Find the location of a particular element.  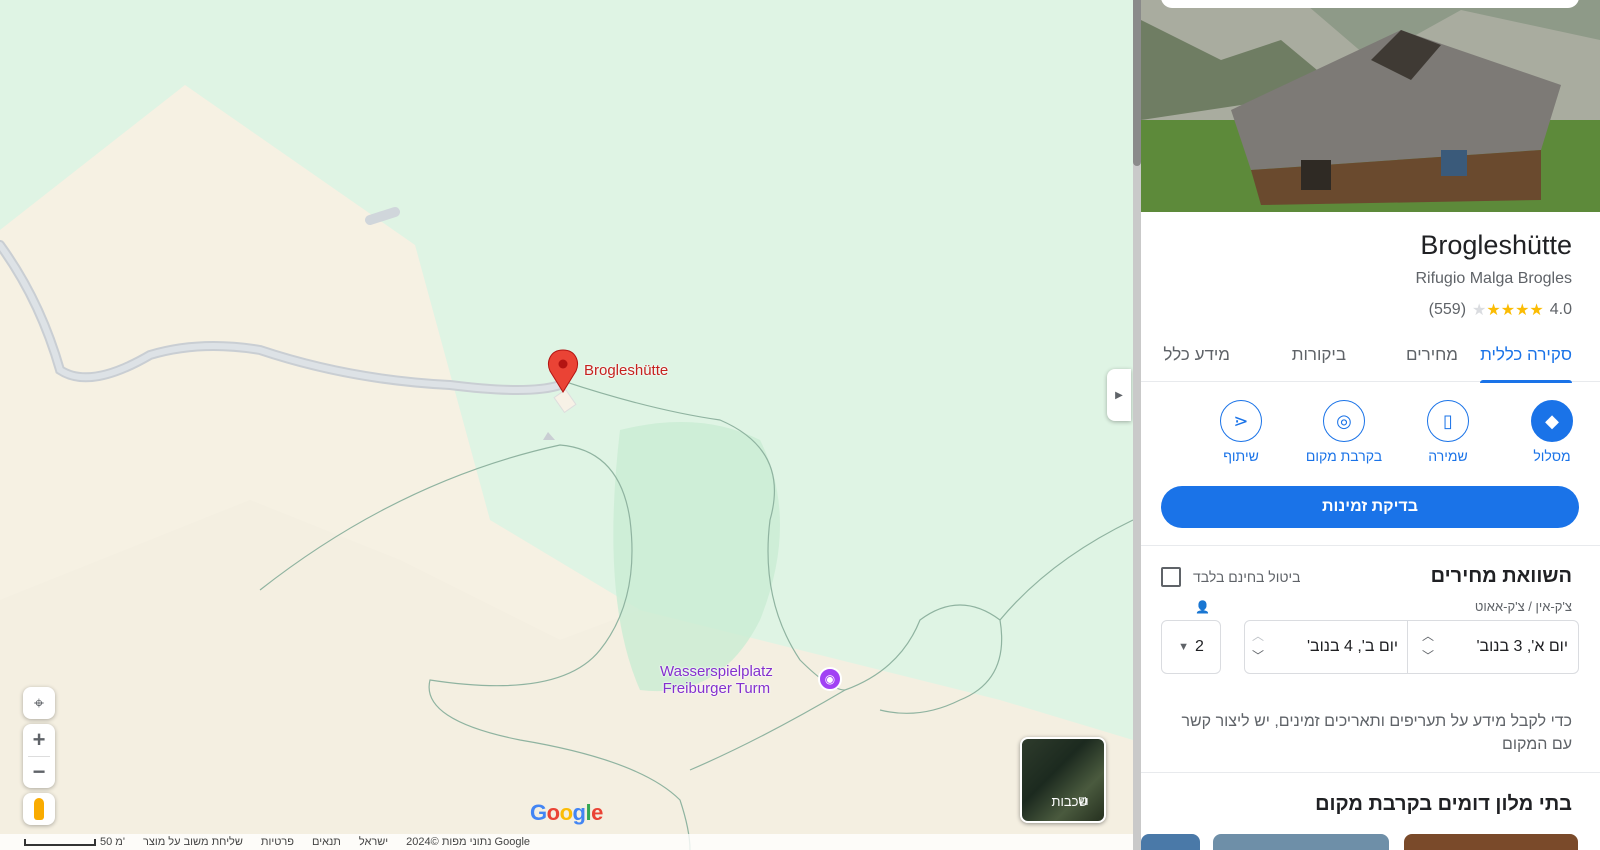

zoom-out-button: − is located at coordinates (39, 772).